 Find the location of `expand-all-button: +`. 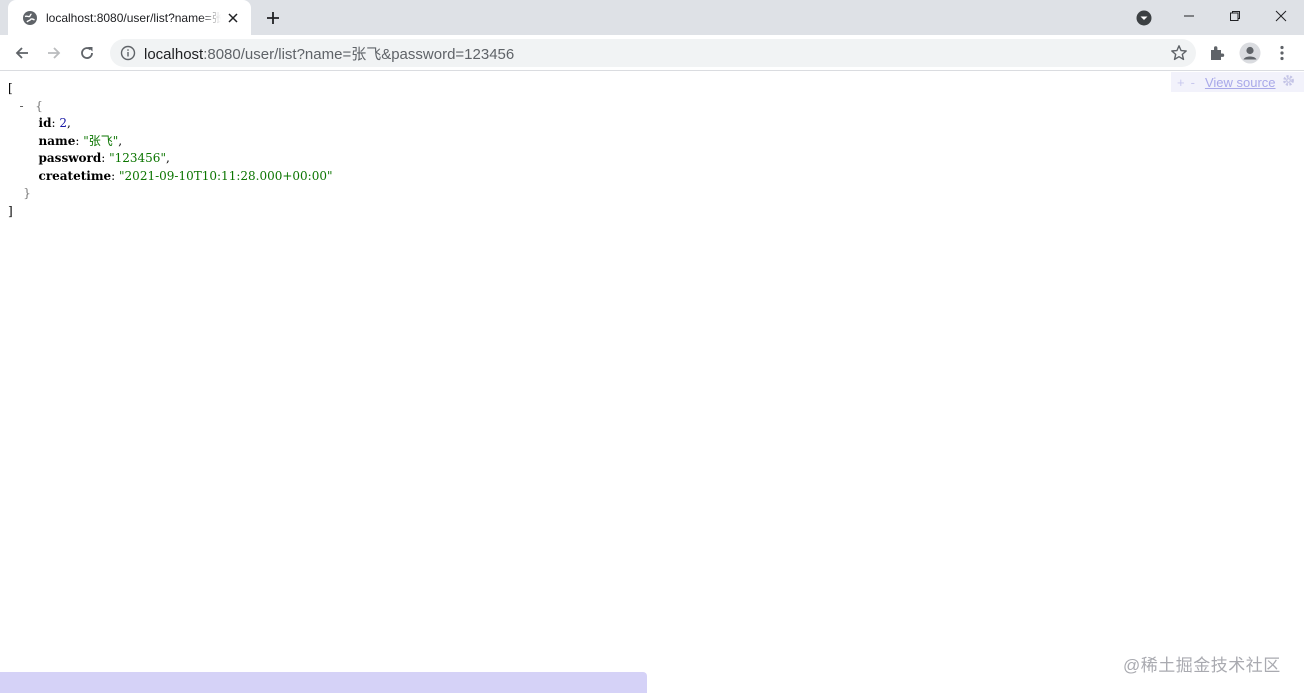

expand-all-button: + is located at coordinates (1181, 82).